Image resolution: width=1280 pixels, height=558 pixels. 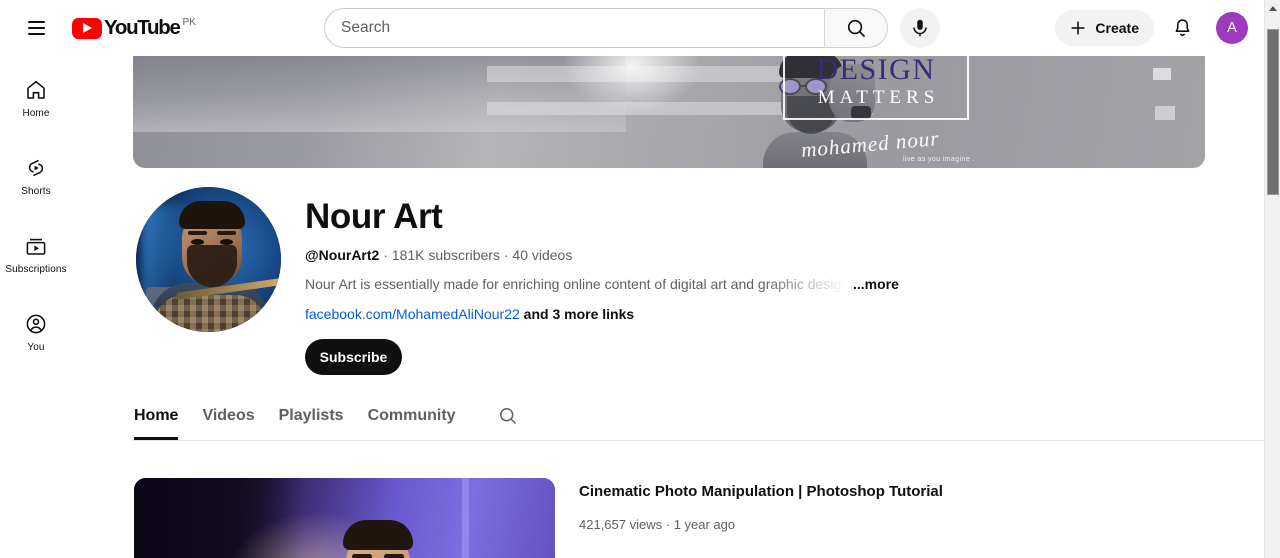 I want to click on search-group: Search, so click(x=632, y=28).